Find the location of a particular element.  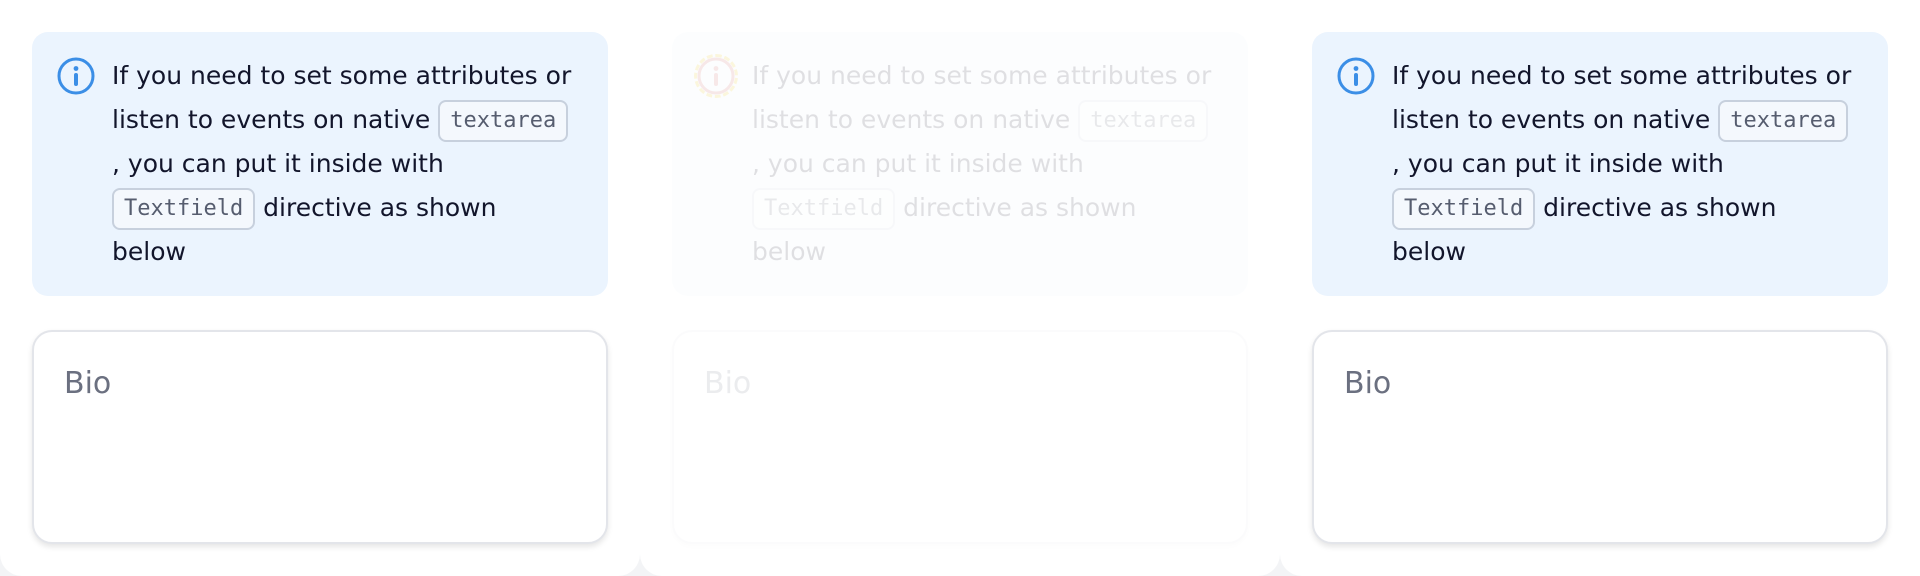

focus-ring is located at coordinates (716, 76).